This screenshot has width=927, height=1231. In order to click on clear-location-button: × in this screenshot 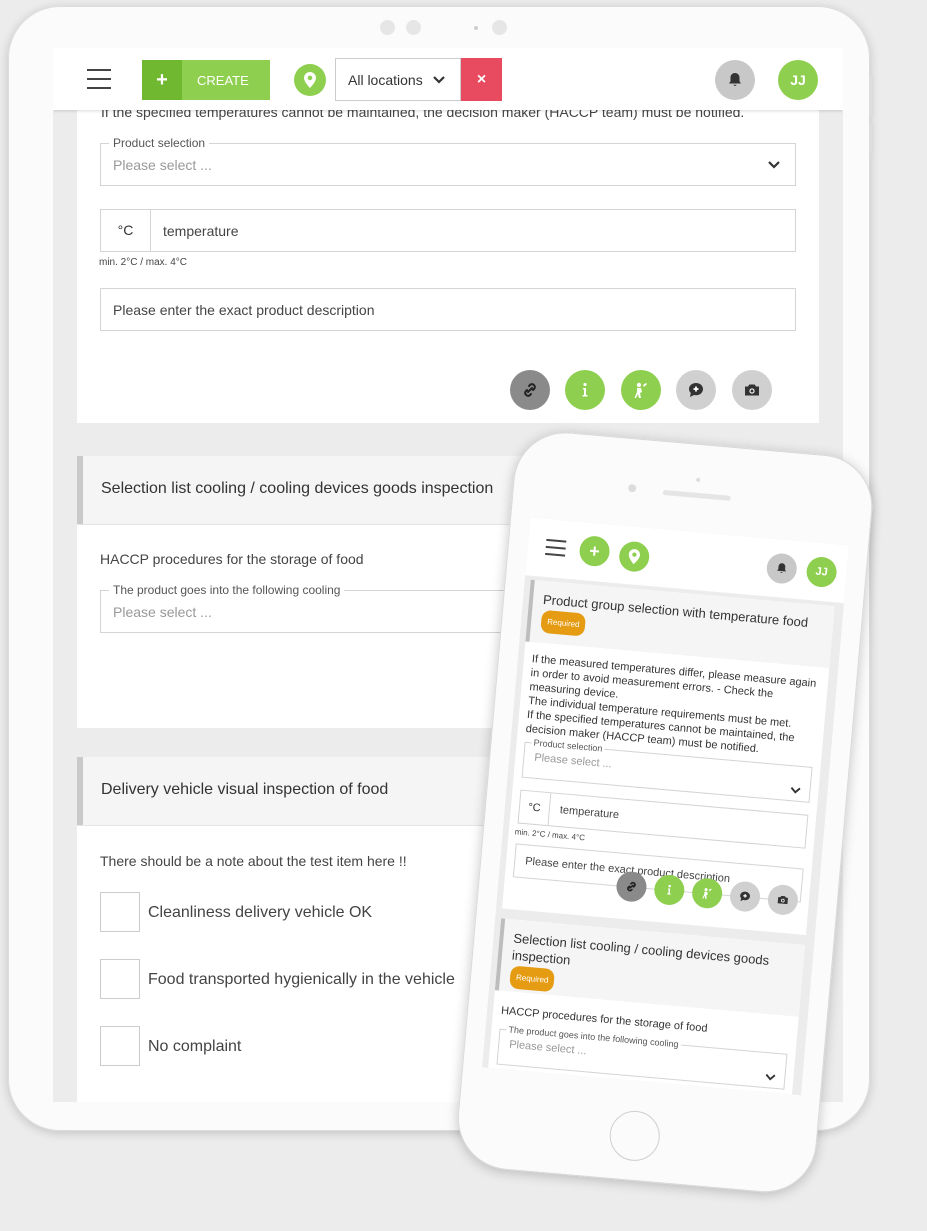, I will do `click(481, 79)`.